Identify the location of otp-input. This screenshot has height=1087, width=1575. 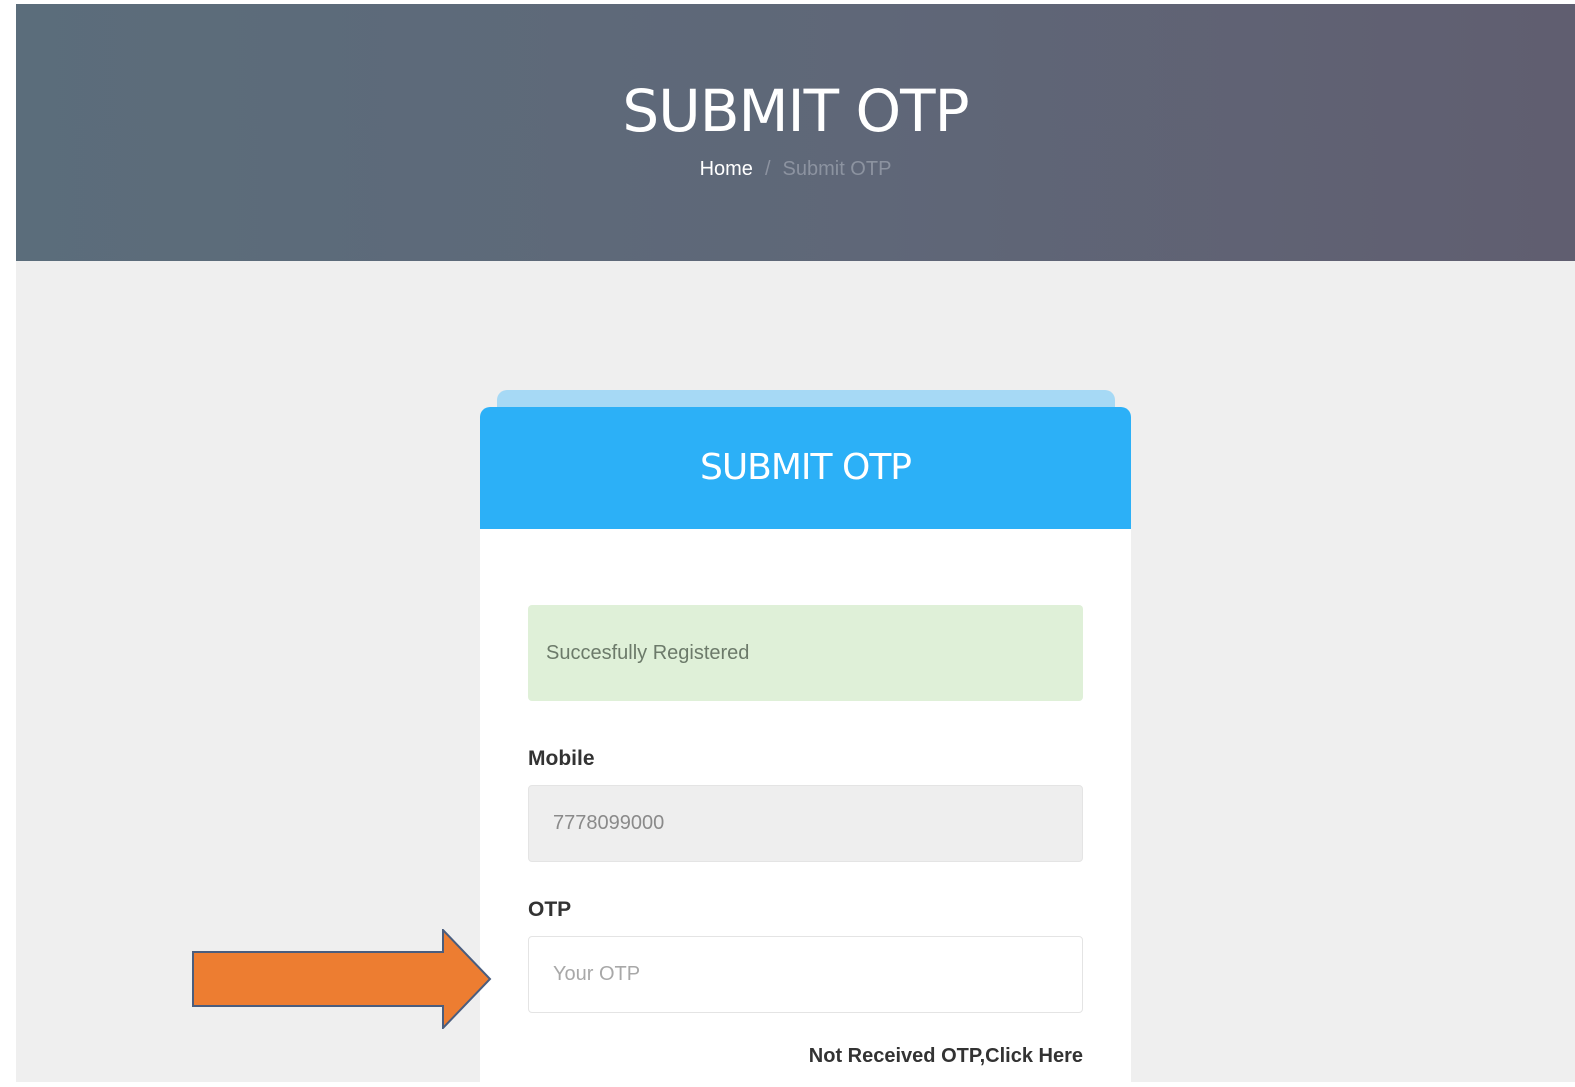
(805, 974).